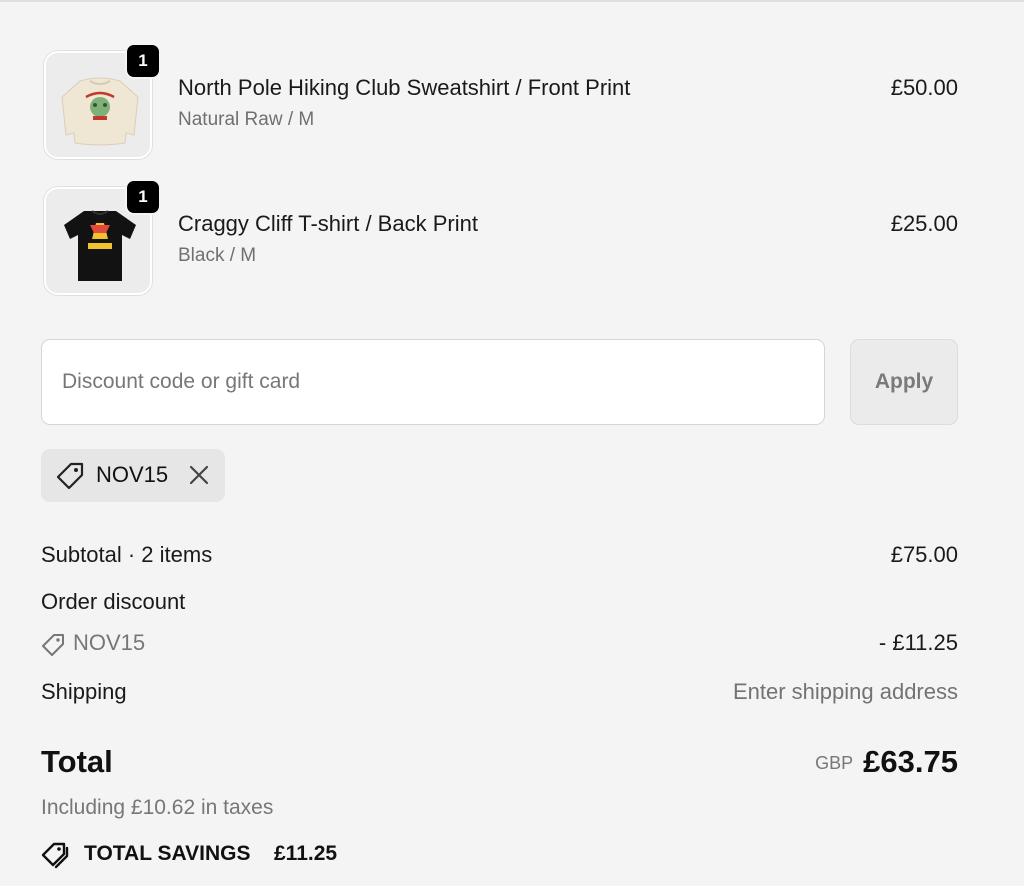 The image size is (1024, 886). I want to click on discount-code-input, so click(433, 382).